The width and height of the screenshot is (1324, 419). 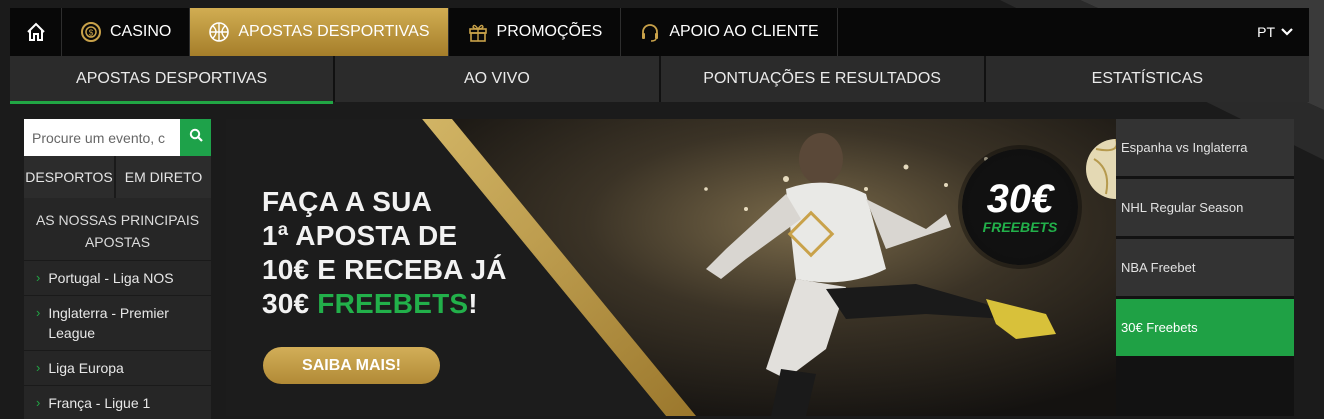 I want to click on language-label: PT, so click(x=1266, y=32).